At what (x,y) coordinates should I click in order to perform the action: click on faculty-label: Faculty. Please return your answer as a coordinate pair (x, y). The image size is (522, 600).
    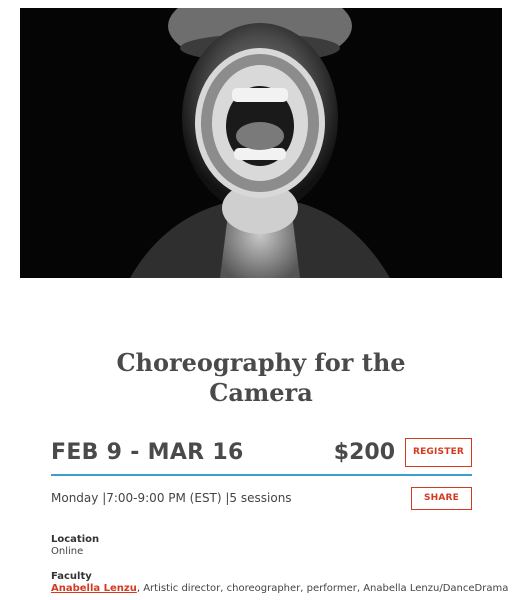
    Looking at the image, I should click on (71, 576).